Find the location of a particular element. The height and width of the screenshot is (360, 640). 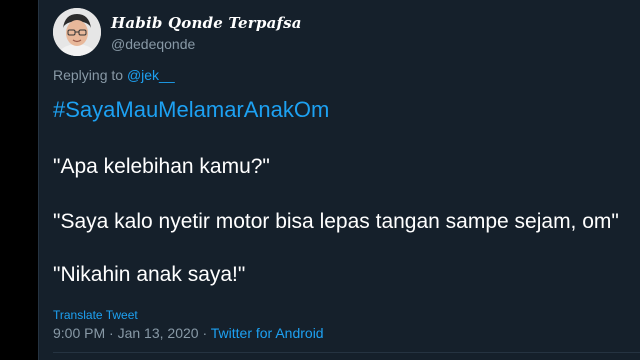

author-display-name: Habib Qonde Terpafsa is located at coordinates (206, 23).